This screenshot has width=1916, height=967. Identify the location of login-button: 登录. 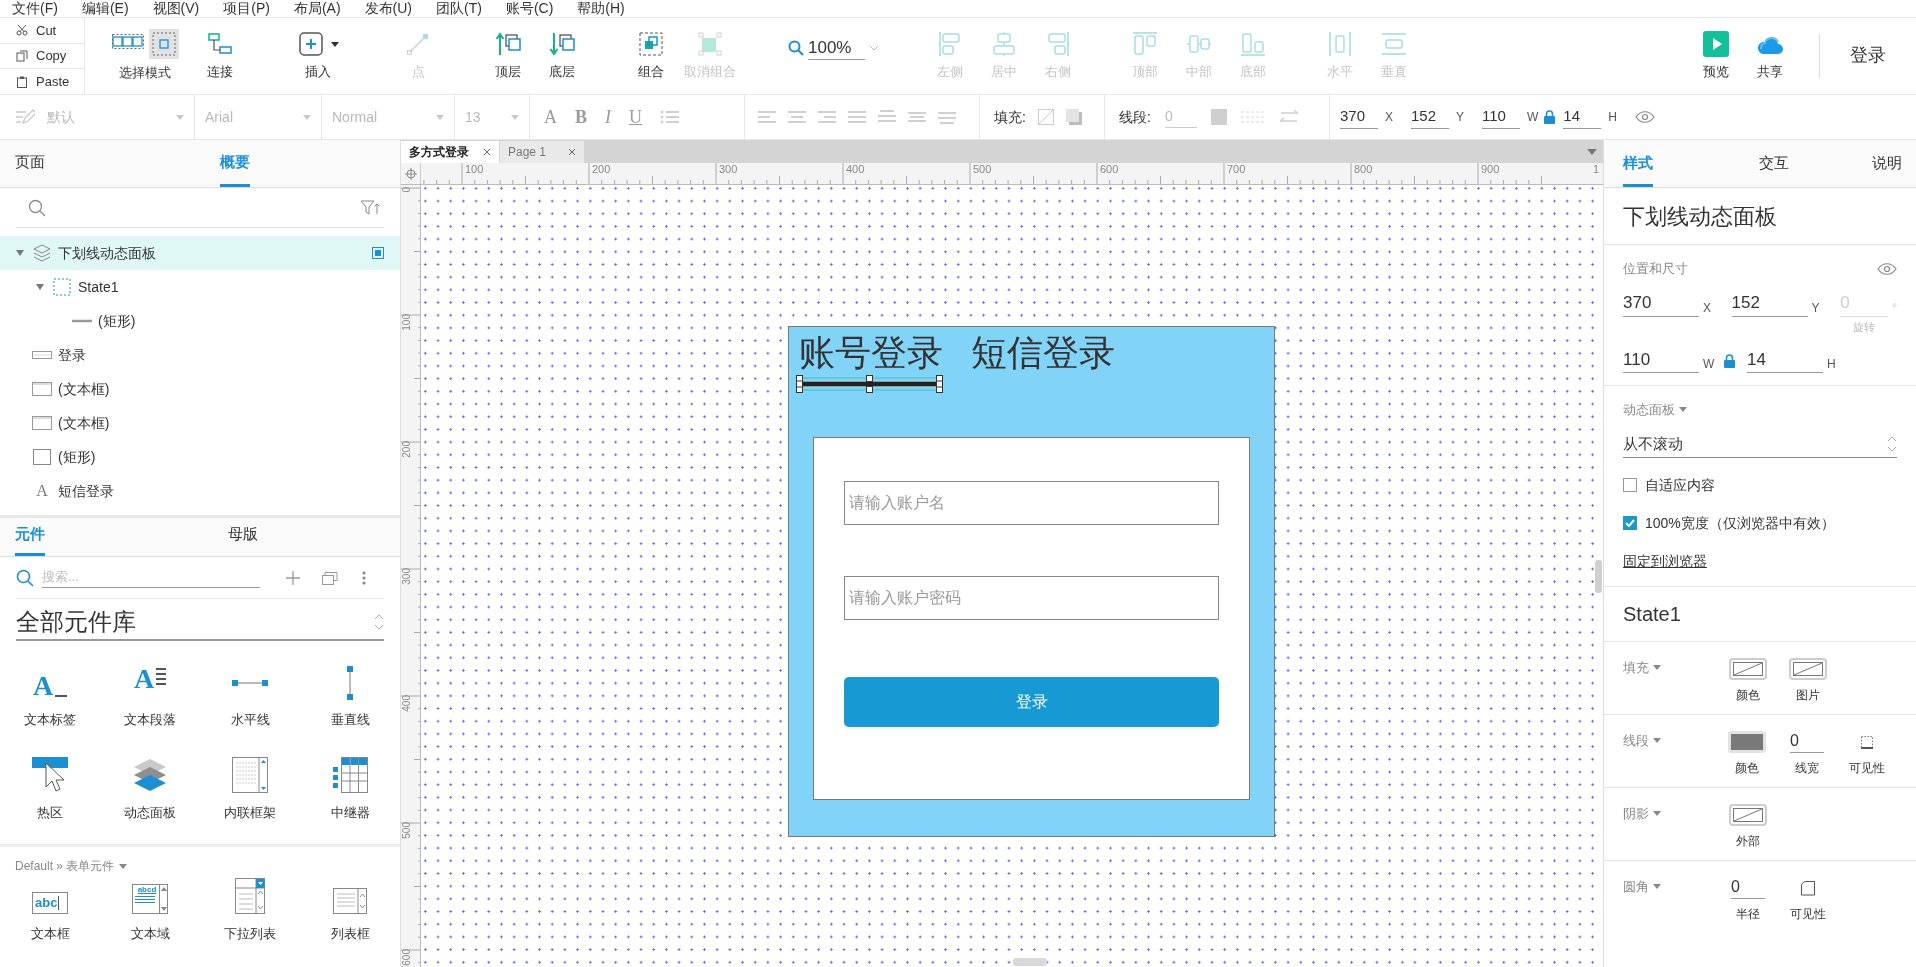
(1868, 55).